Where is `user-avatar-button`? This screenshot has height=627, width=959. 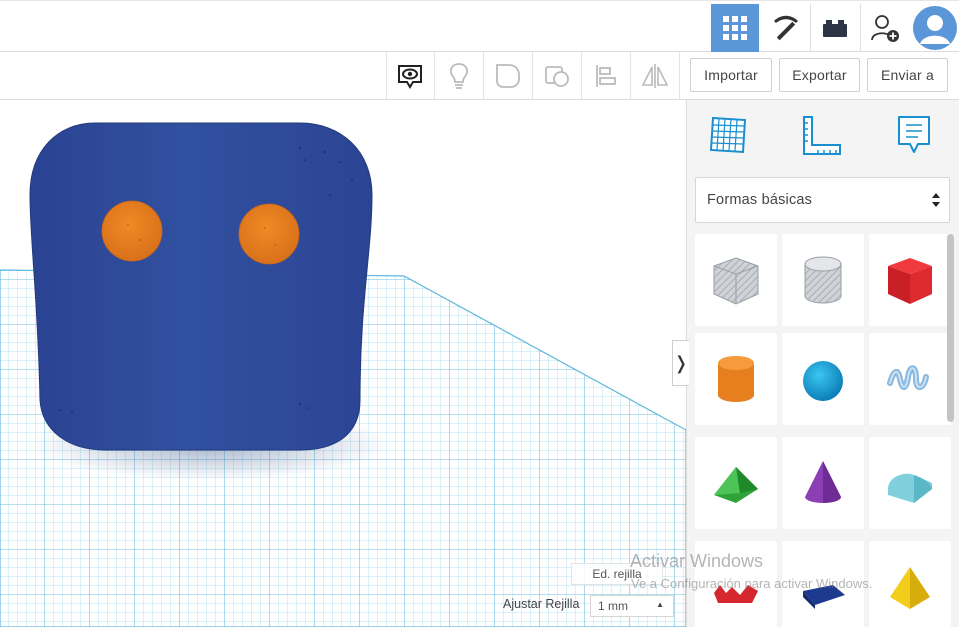 user-avatar-button is located at coordinates (935, 28).